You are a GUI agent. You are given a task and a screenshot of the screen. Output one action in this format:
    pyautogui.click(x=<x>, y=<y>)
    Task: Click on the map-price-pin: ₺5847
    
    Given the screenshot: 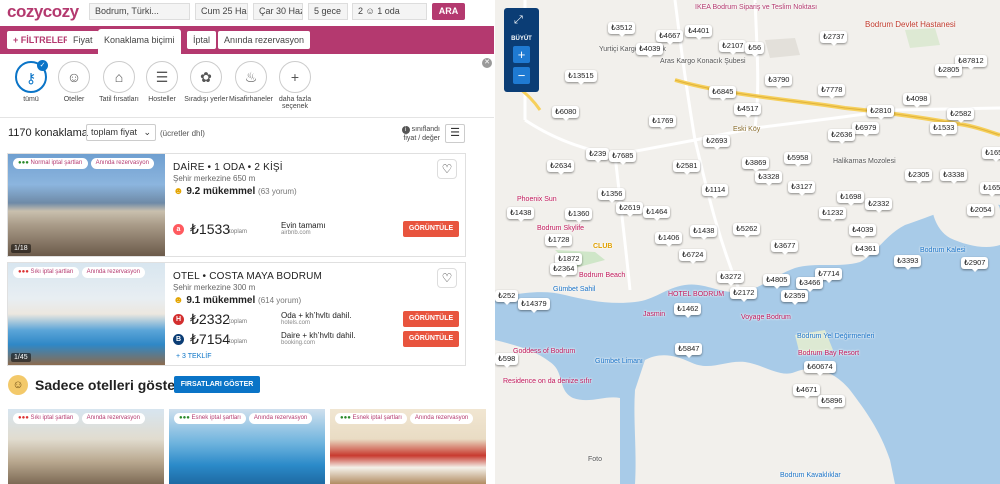 What is the action you would take?
    pyautogui.click(x=689, y=350)
    